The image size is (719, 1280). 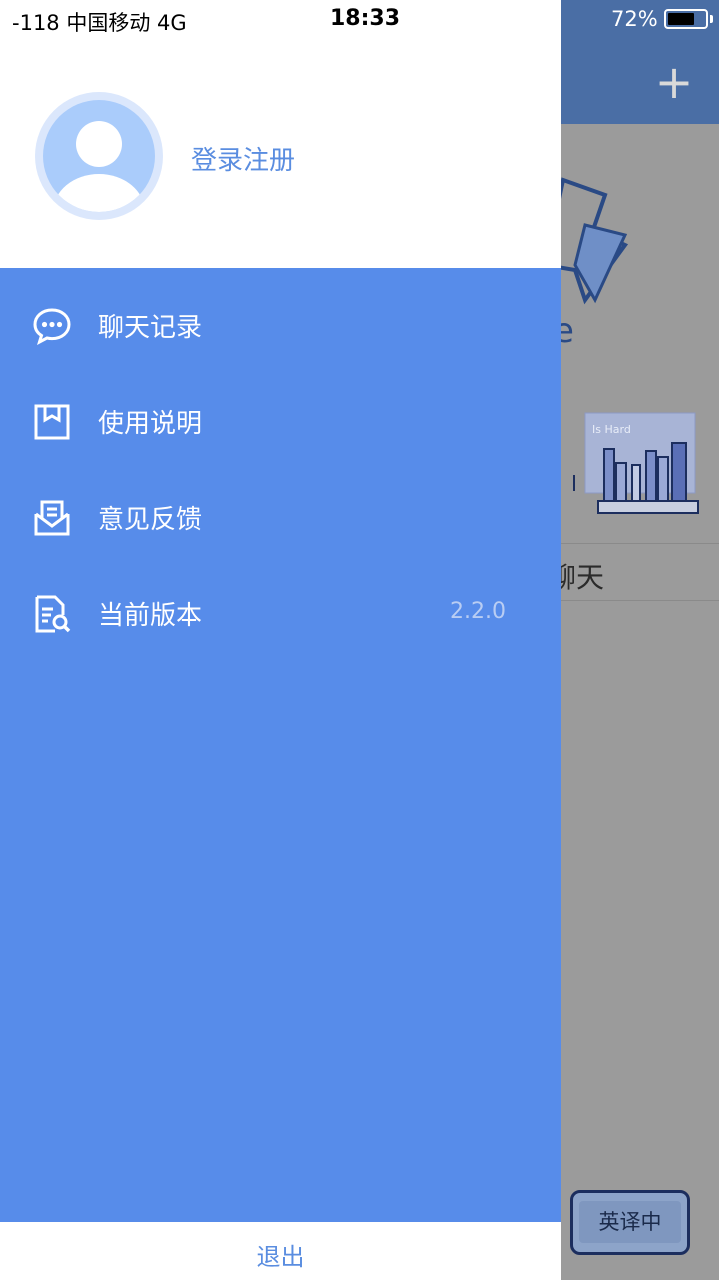 What do you see at coordinates (52, 422) in the screenshot?
I see `bookmark-icon` at bounding box center [52, 422].